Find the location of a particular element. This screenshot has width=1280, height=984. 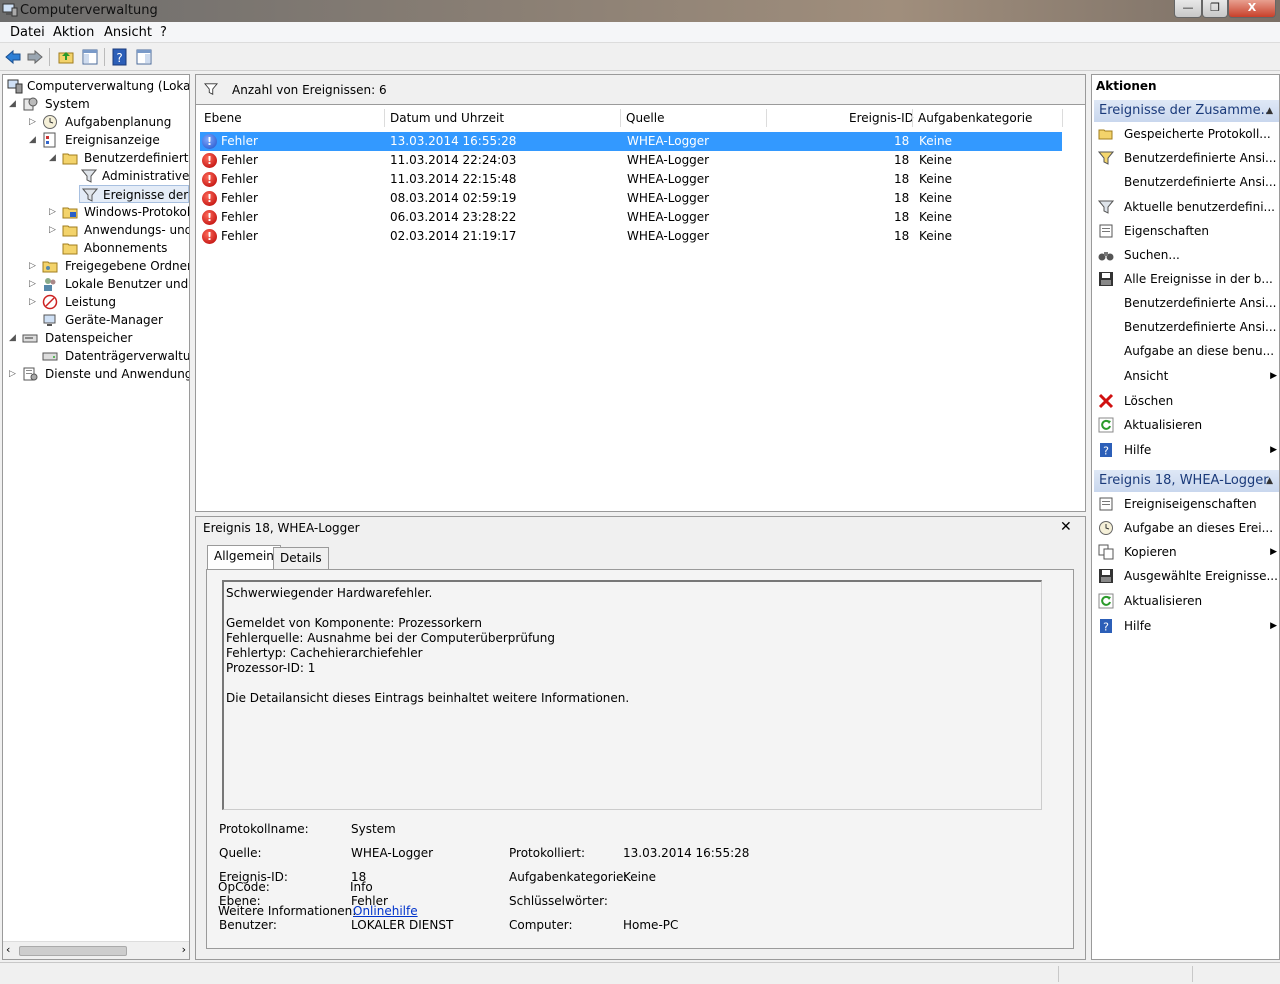

maximize-button: ❐ is located at coordinates (1215, 9).